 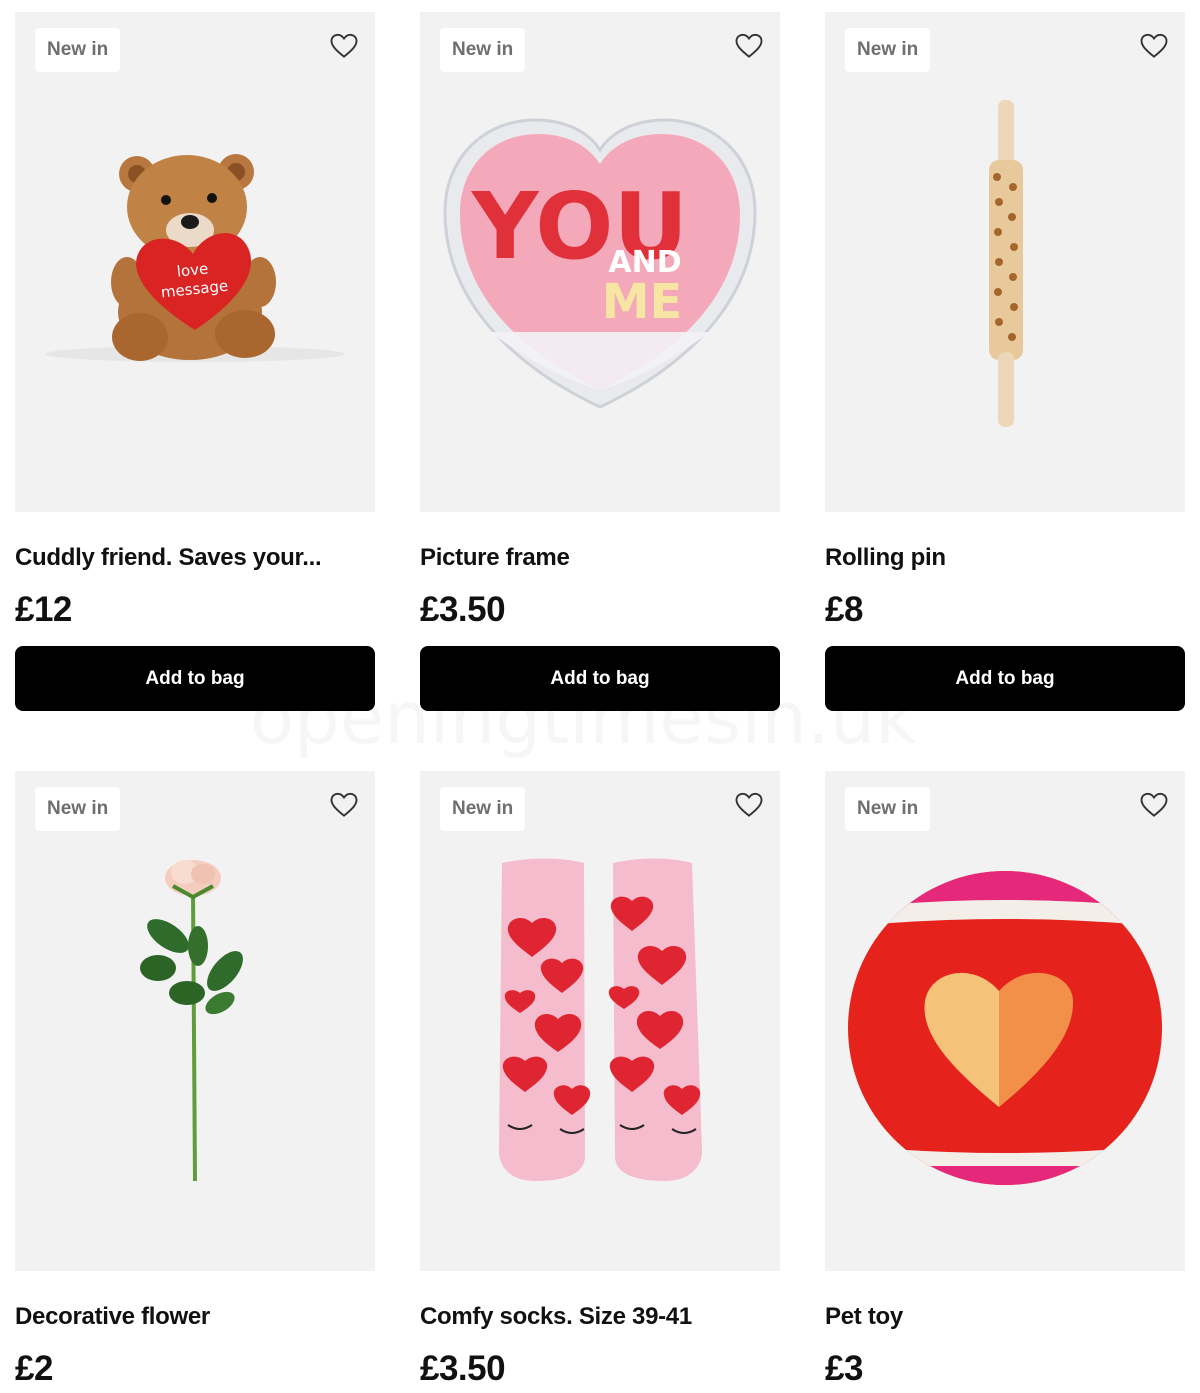 I want to click on product-card: New in Decorative flower £2, so click(x=195, y=1079).